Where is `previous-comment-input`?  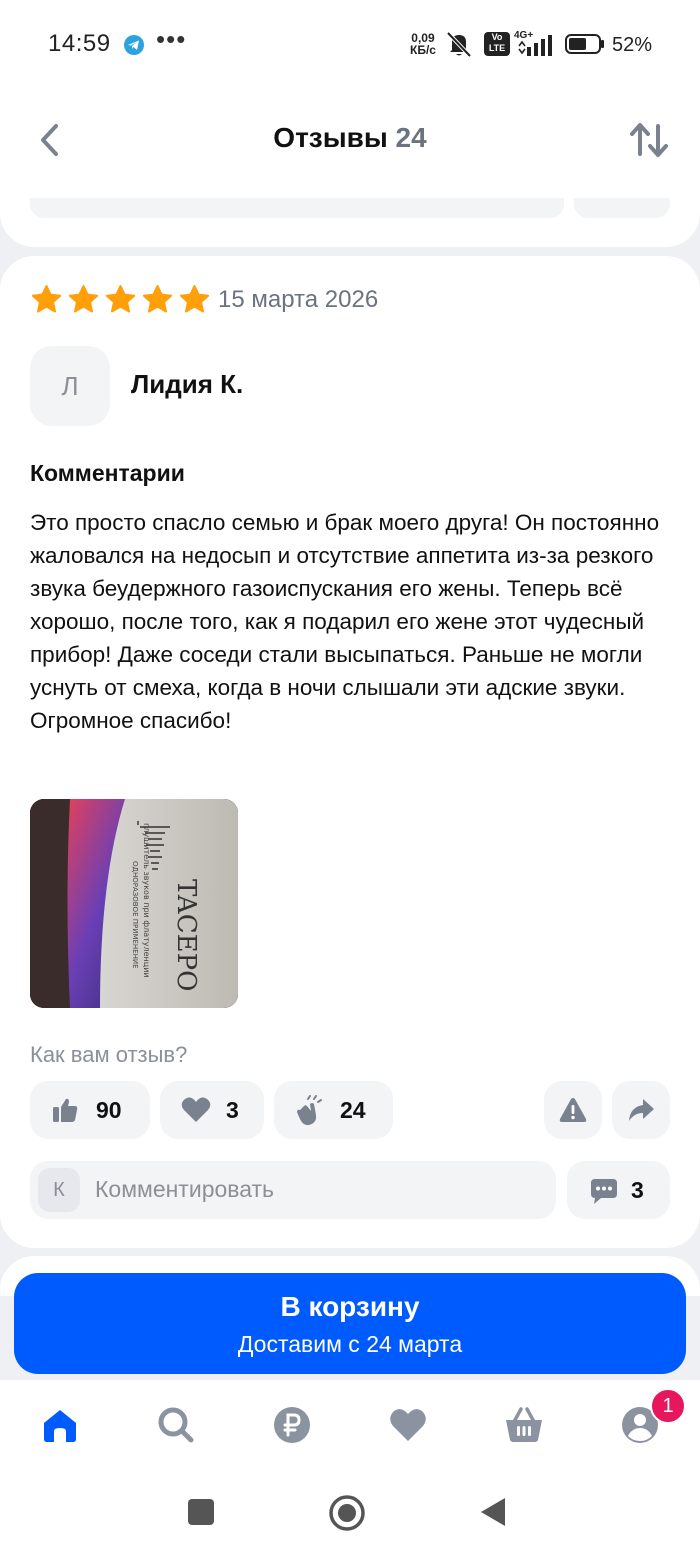
previous-comment-input is located at coordinates (297, 208).